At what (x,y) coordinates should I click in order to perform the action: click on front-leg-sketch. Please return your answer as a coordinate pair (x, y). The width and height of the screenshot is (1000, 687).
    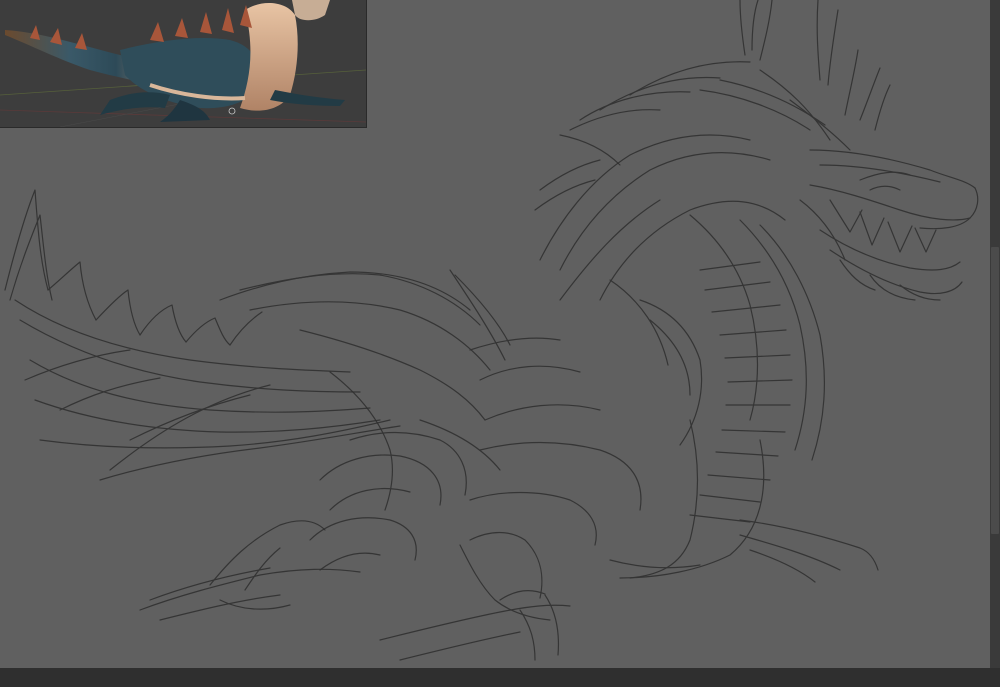
    Looking at the image, I should click on (355, 590).